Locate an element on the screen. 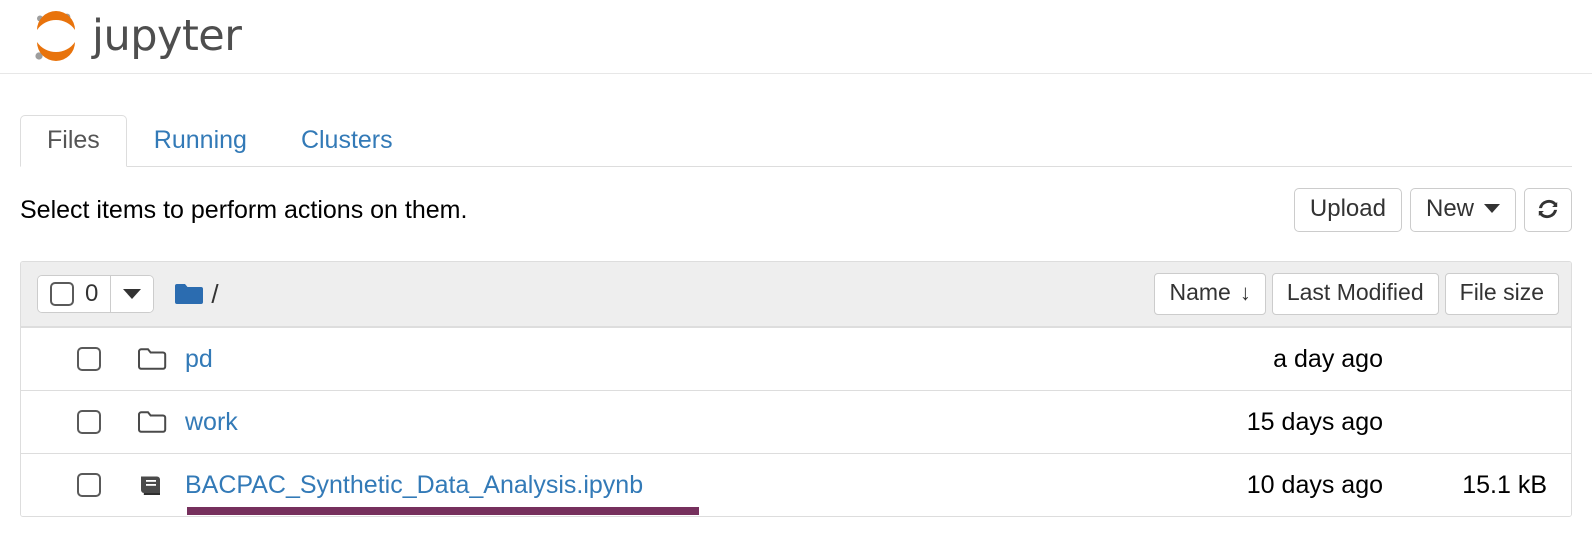 The height and width of the screenshot is (558, 1592). tab-running: Running is located at coordinates (200, 141).